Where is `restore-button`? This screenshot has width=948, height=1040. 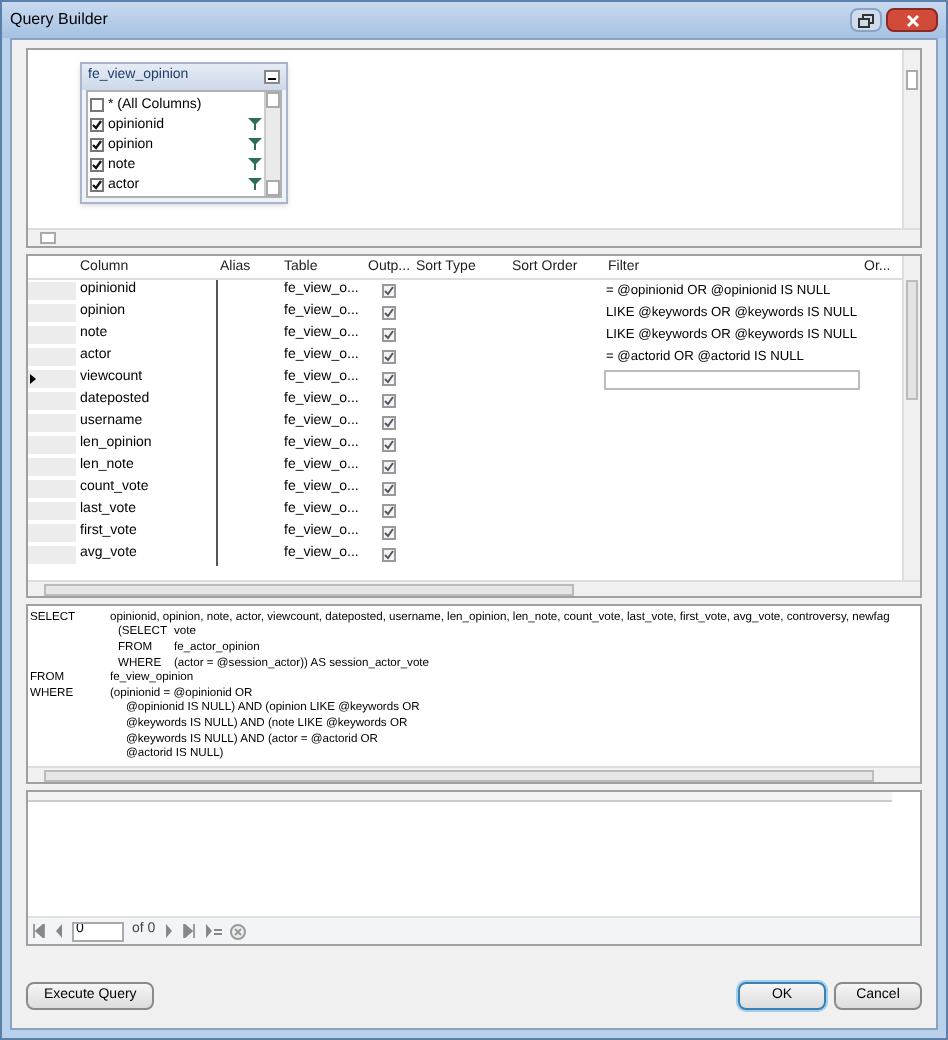 restore-button is located at coordinates (866, 20).